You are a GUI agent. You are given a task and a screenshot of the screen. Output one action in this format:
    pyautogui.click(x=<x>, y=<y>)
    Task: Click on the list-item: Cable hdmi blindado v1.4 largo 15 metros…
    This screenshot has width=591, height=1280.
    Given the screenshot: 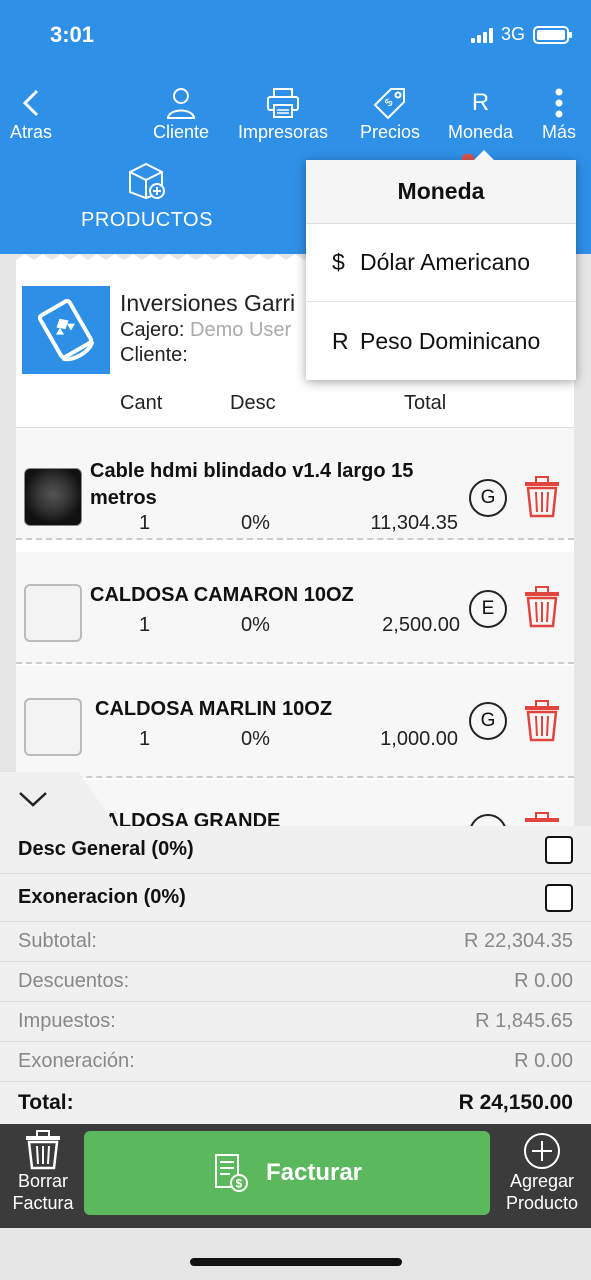 What is the action you would take?
    pyautogui.click(x=295, y=484)
    